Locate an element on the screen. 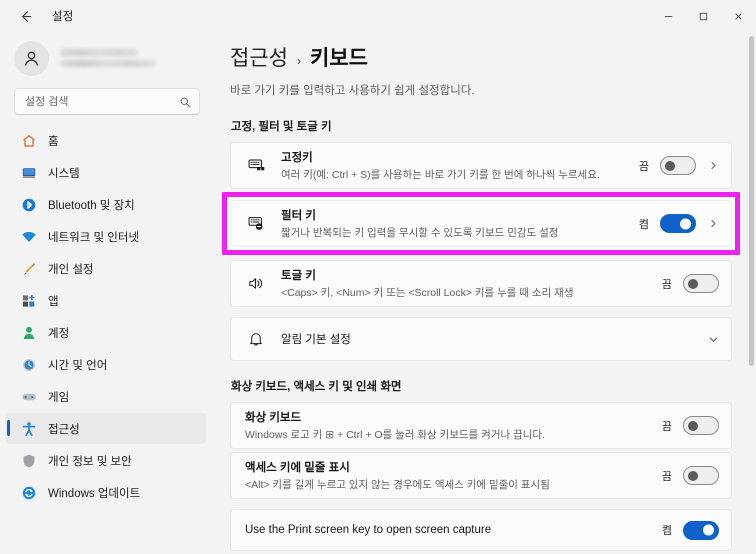 The image size is (756, 554). sidebar-item-home: 홈 is located at coordinates (106, 140).